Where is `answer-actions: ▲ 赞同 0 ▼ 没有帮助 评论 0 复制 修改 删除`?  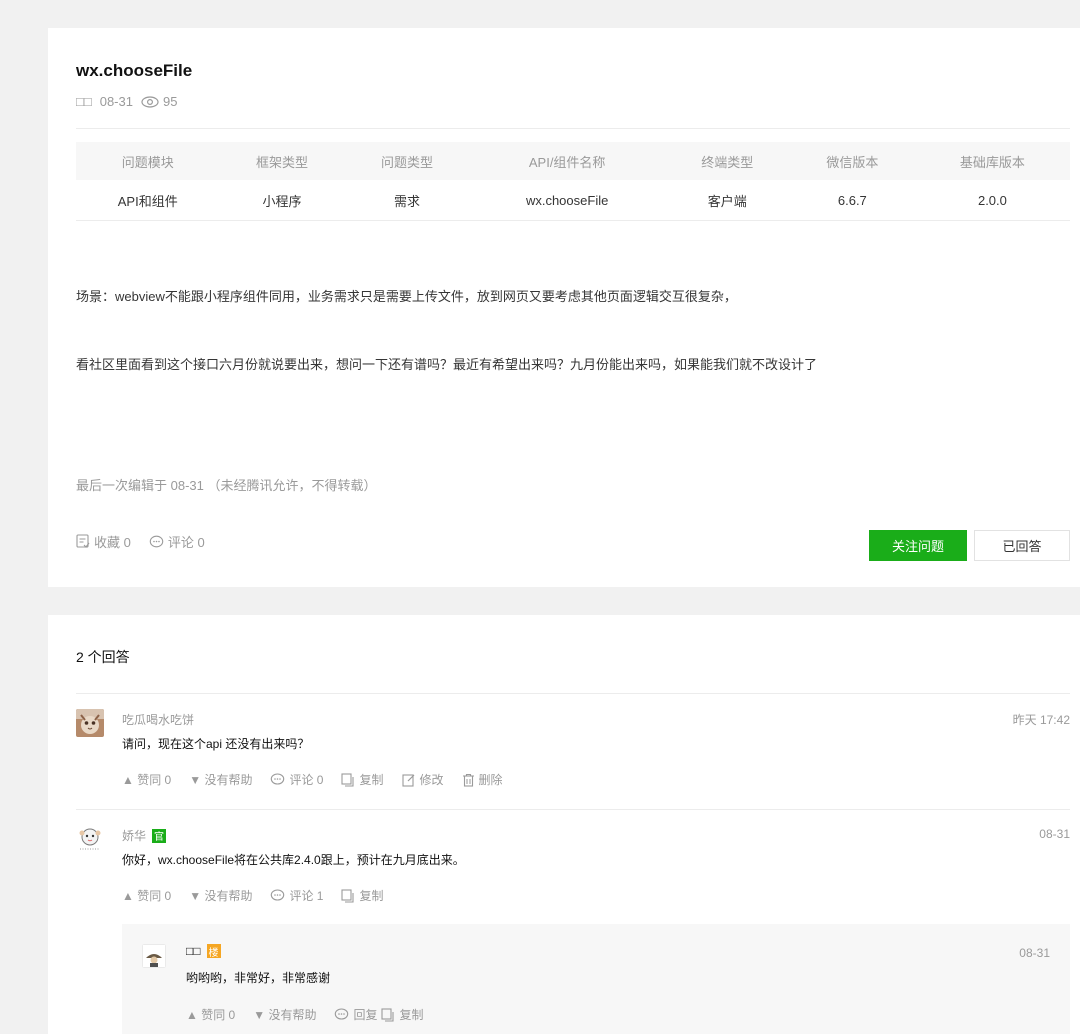 answer-actions: ▲ 赞同 0 ▼ 没有帮助 评论 0 复制 修改 删除 is located at coordinates (312, 779).